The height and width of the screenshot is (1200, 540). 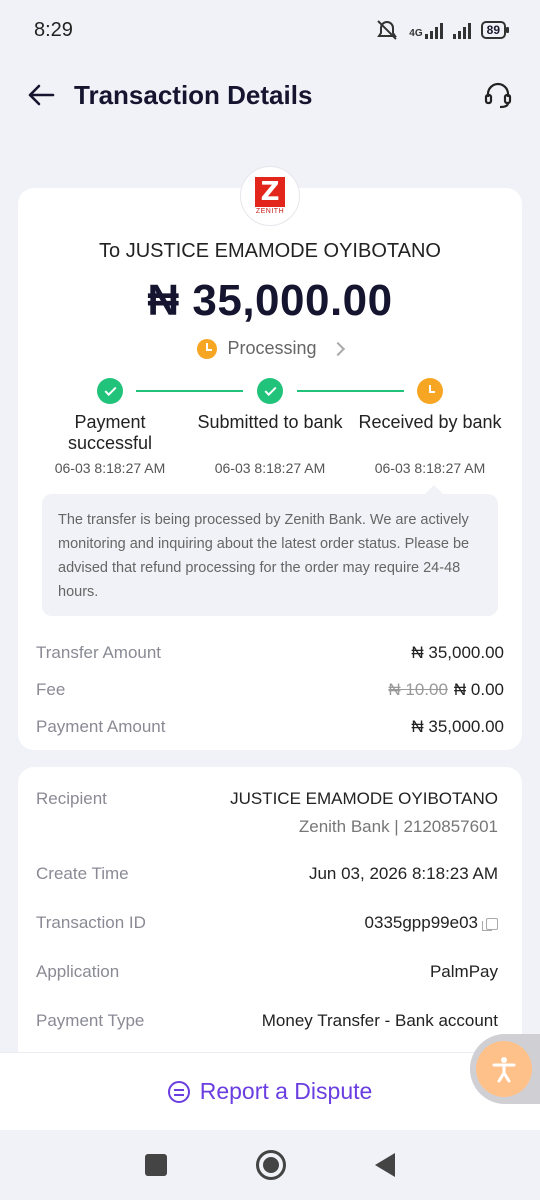 I want to click on status-text: Processing, so click(x=272, y=348).